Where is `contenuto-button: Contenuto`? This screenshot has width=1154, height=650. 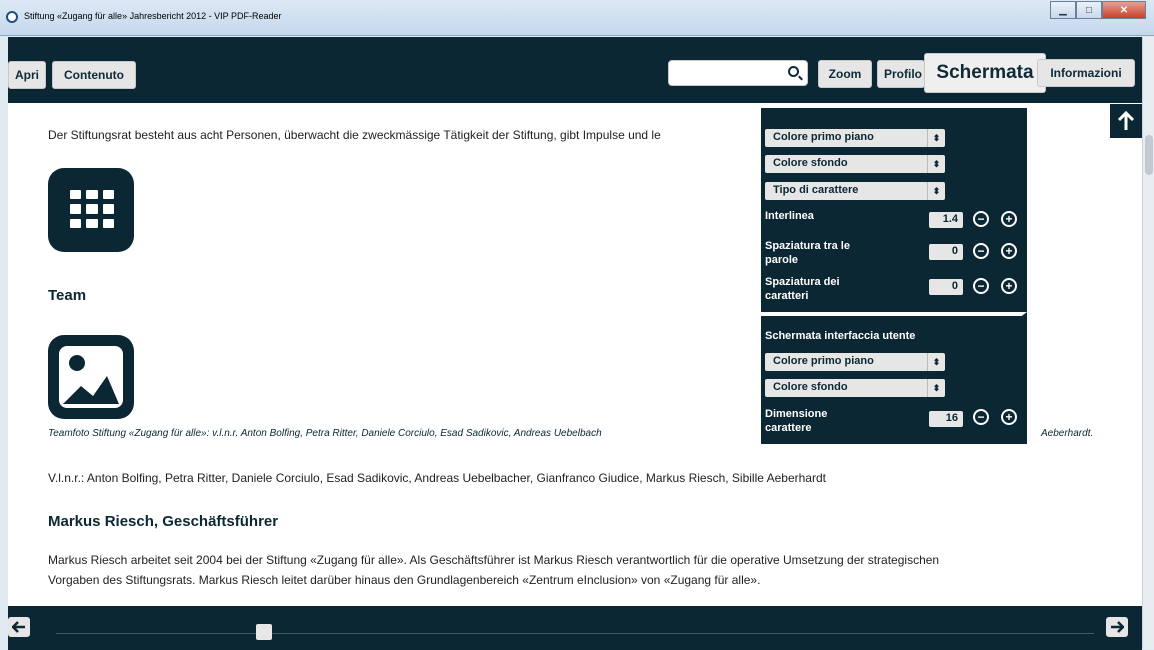 contenuto-button: Contenuto is located at coordinates (94, 75).